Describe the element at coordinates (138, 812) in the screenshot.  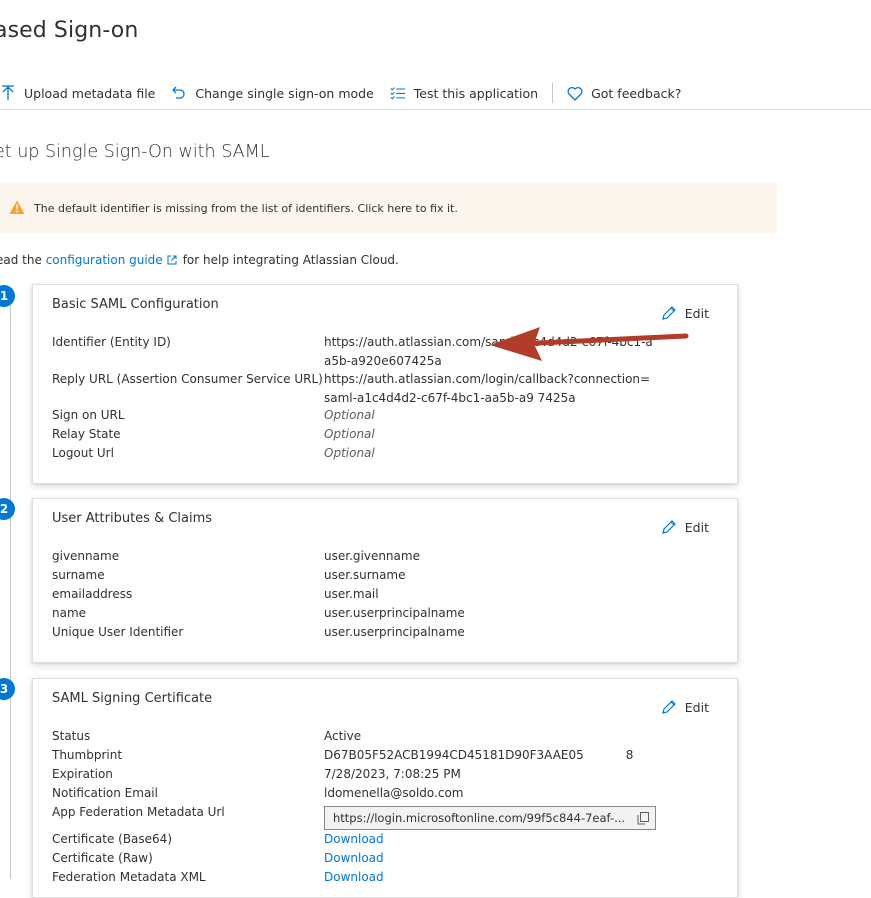
I see `row-key: App Federation Metadata Url` at that location.